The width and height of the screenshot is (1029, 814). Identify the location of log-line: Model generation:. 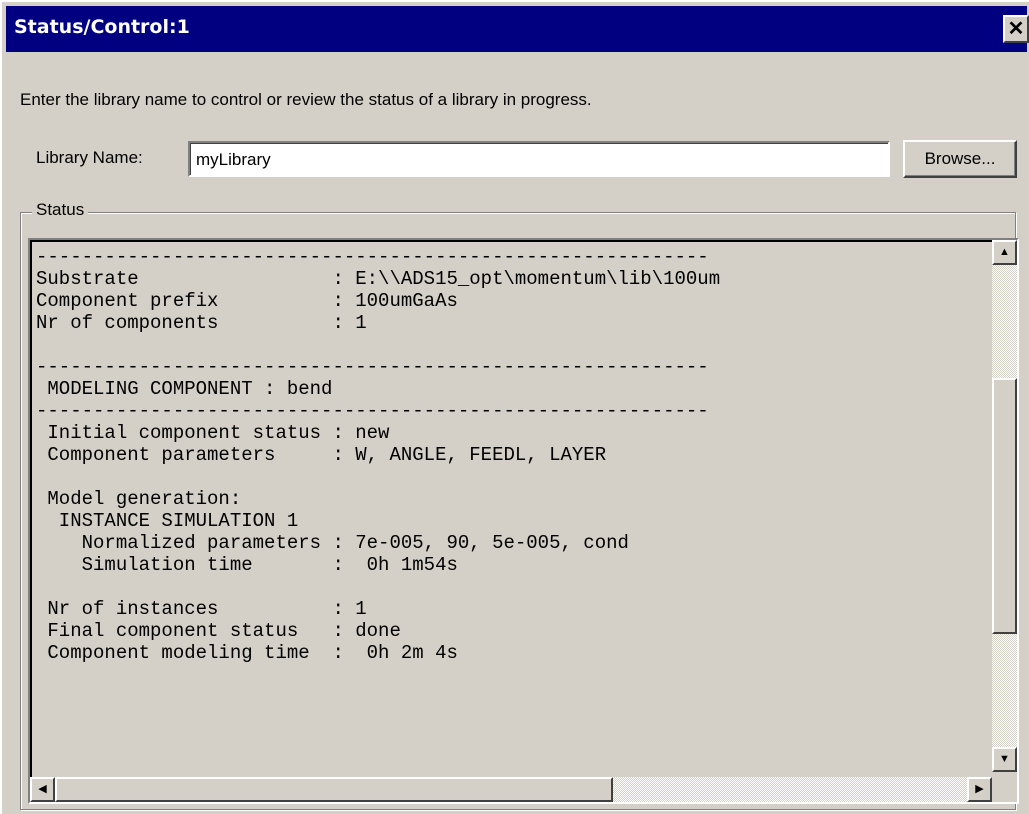
(139, 499).